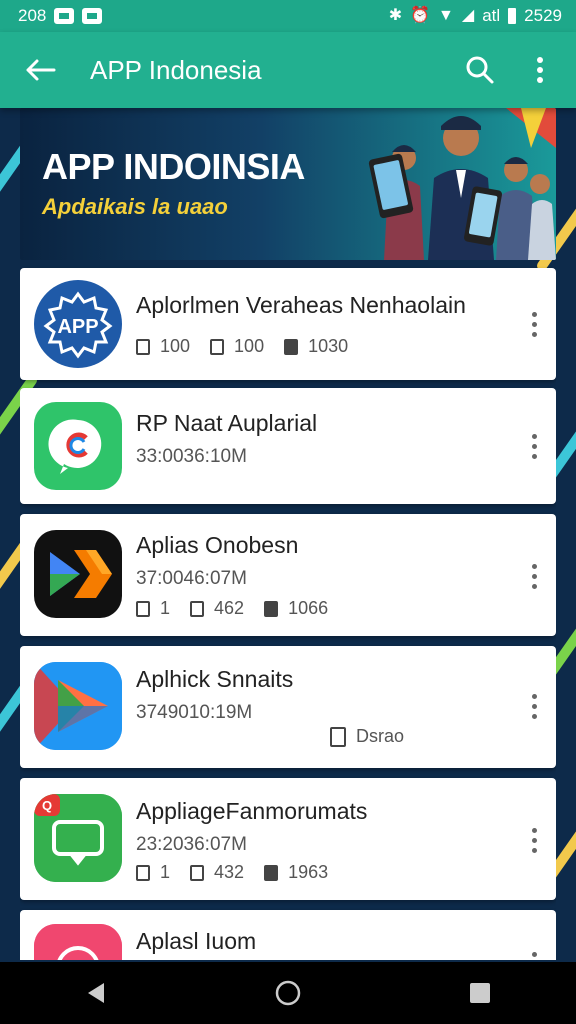 The height and width of the screenshot is (1024, 576). I want to click on nav-home-button, so click(288, 993).